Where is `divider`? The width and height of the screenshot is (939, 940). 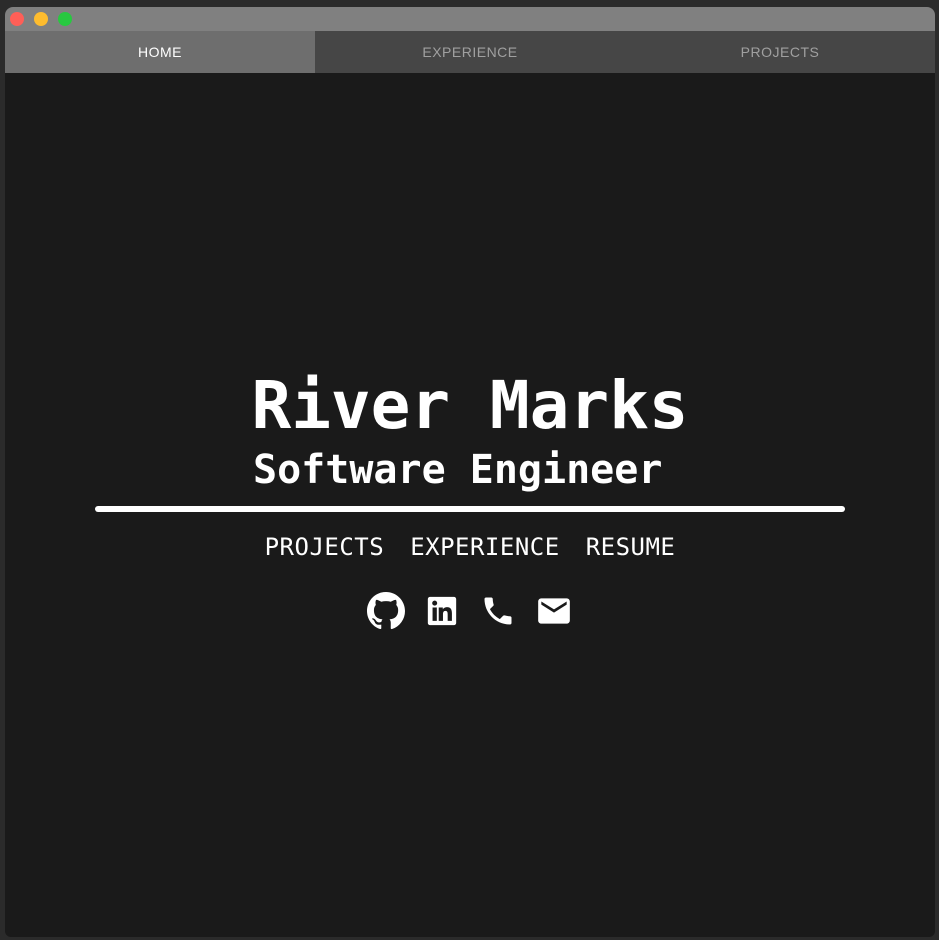 divider is located at coordinates (470, 509).